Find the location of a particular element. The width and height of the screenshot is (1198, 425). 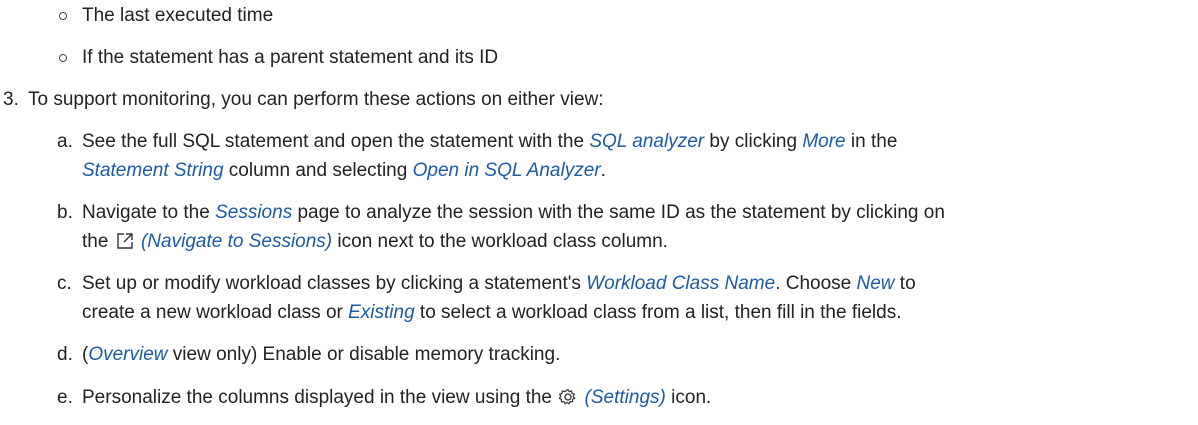

item-letter: b. is located at coordinates (65, 212).